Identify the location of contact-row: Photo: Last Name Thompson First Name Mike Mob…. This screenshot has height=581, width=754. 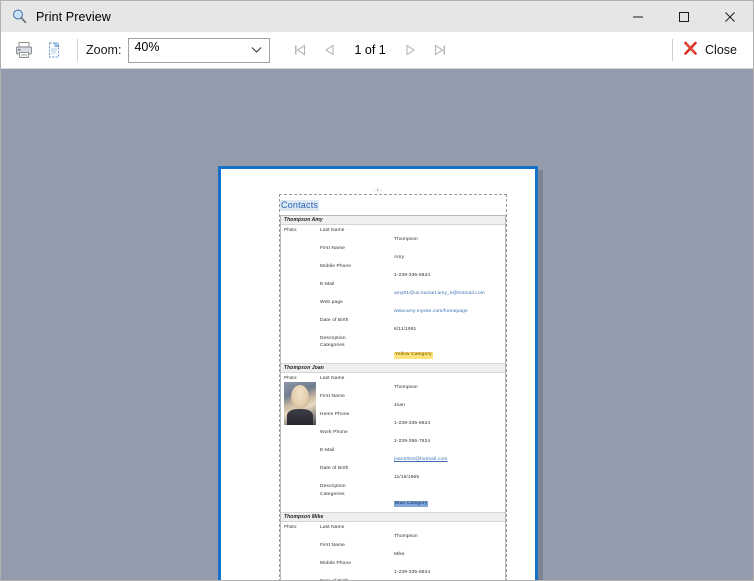
(393, 551).